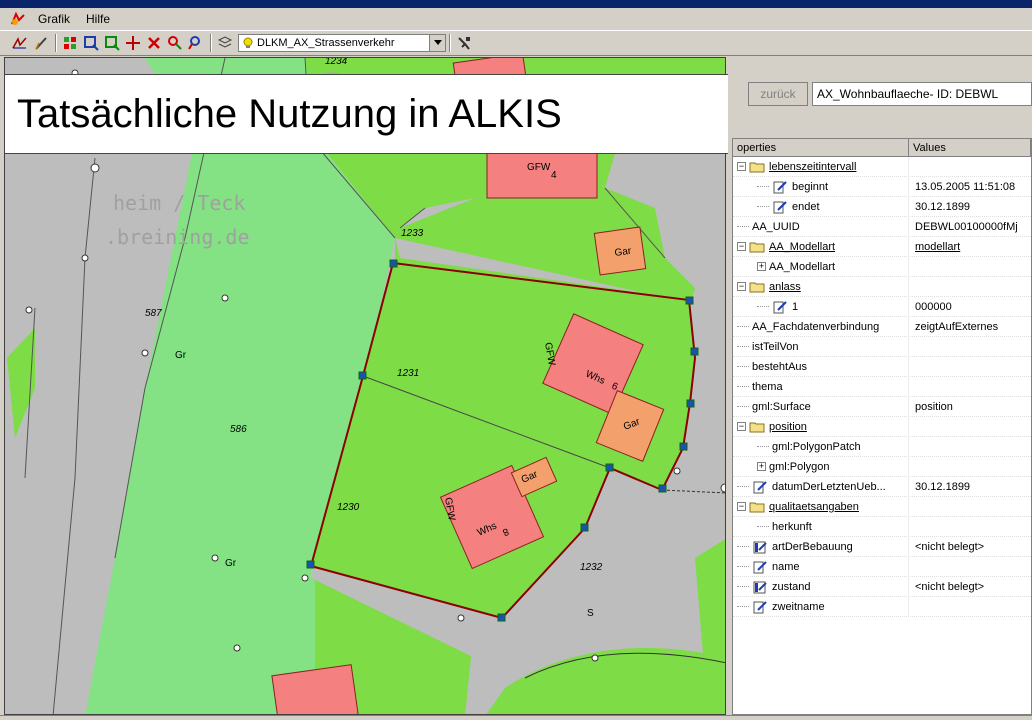 Image resolution: width=1032 pixels, height=720 pixels. Describe the element at coordinates (821, 326) in the screenshot. I see `property-name-cell: AA_Fachdatenverbindung` at that location.